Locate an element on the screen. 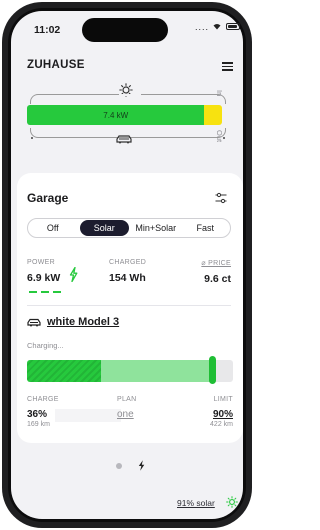 The height and width of the screenshot is (530, 320). price-value: 9.6 ct is located at coordinates (217, 279).